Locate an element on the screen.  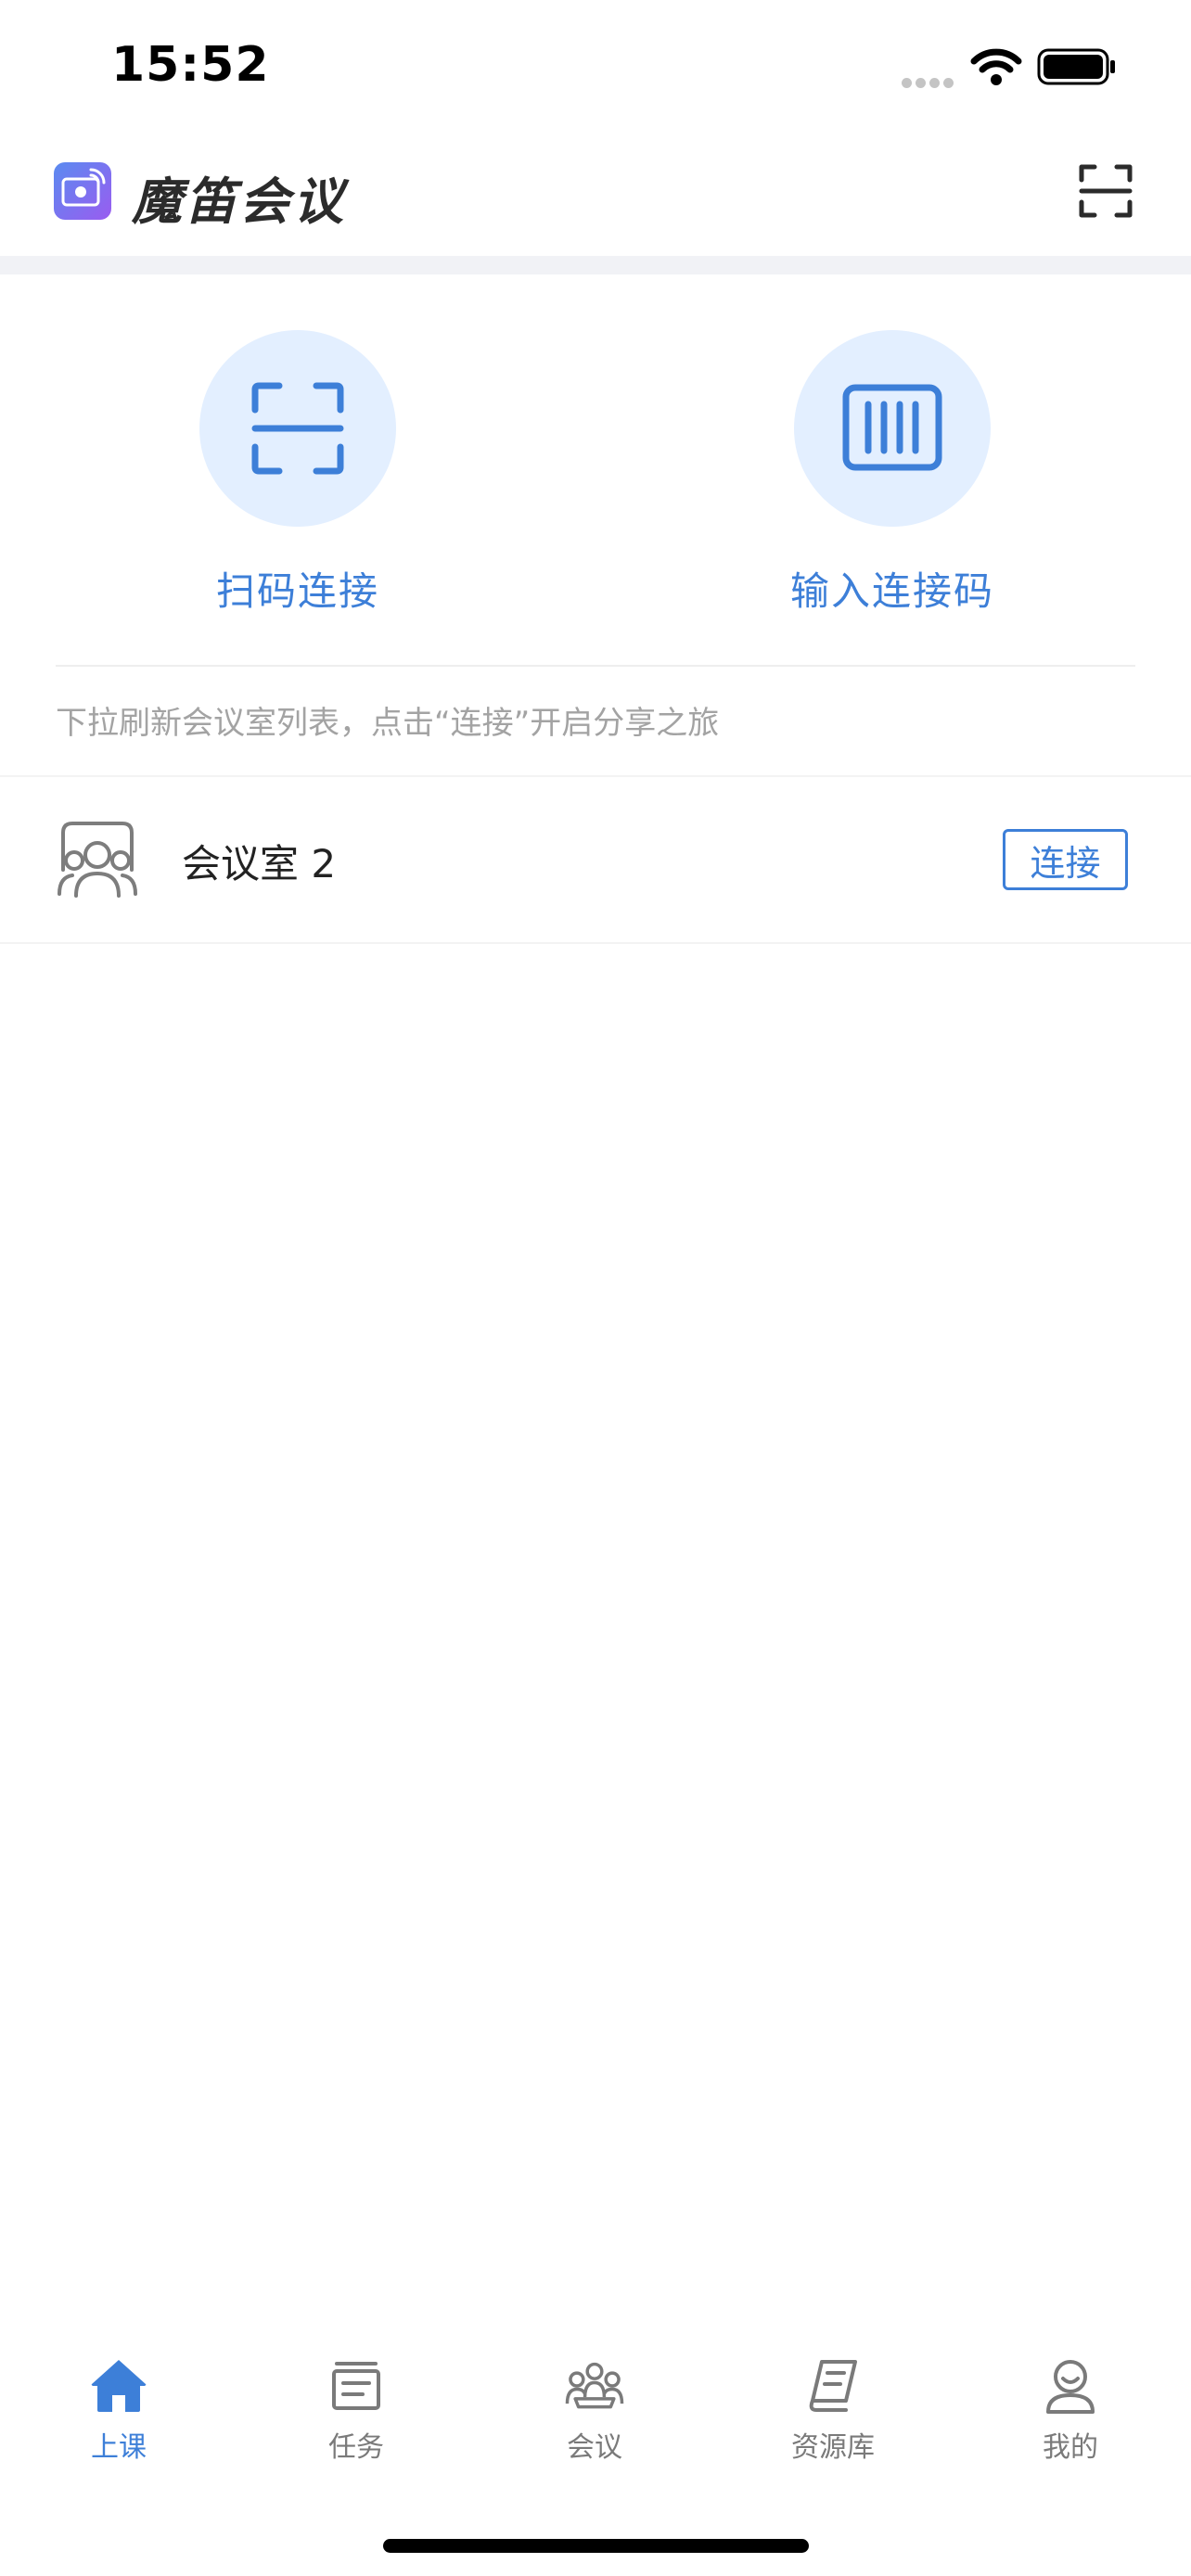
scan-connect-label: 扫码连接 is located at coordinates (297, 591).